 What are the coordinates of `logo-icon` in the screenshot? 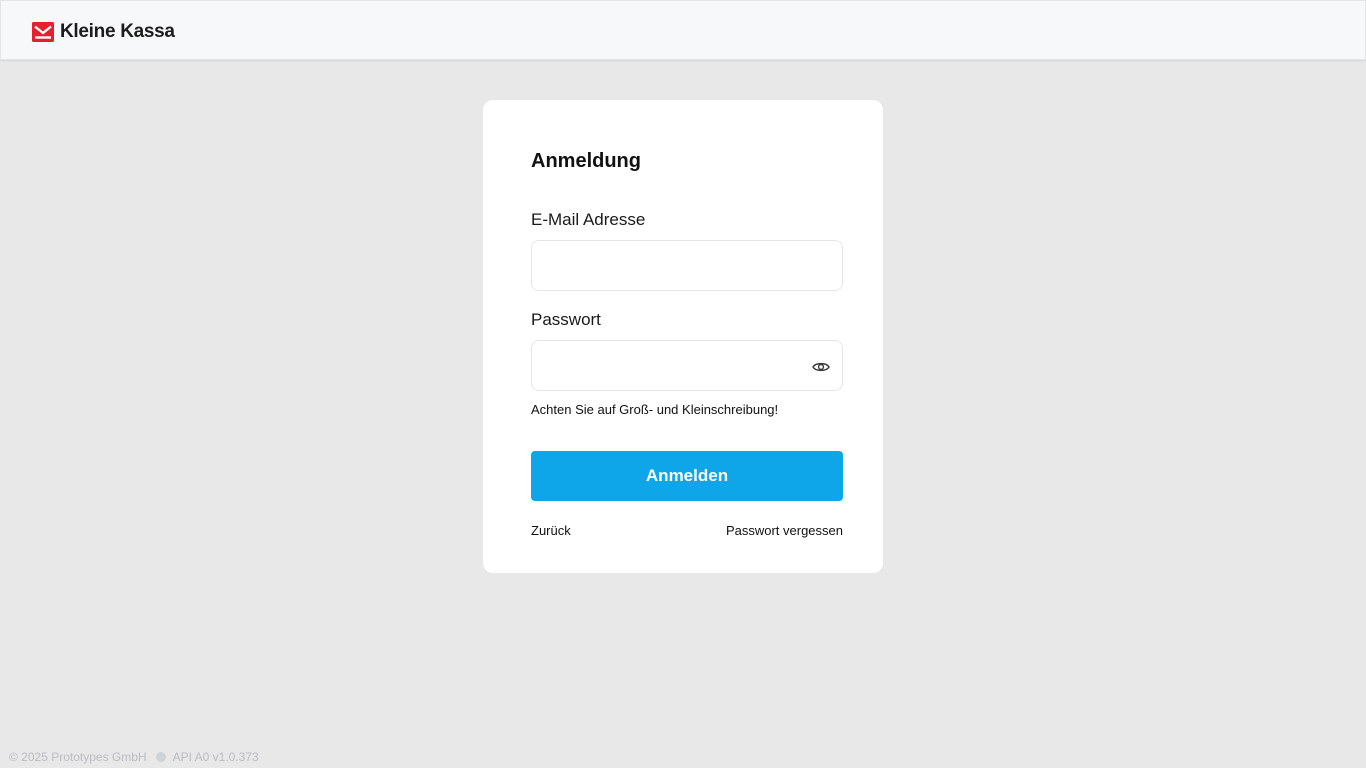 It's located at (43, 32).